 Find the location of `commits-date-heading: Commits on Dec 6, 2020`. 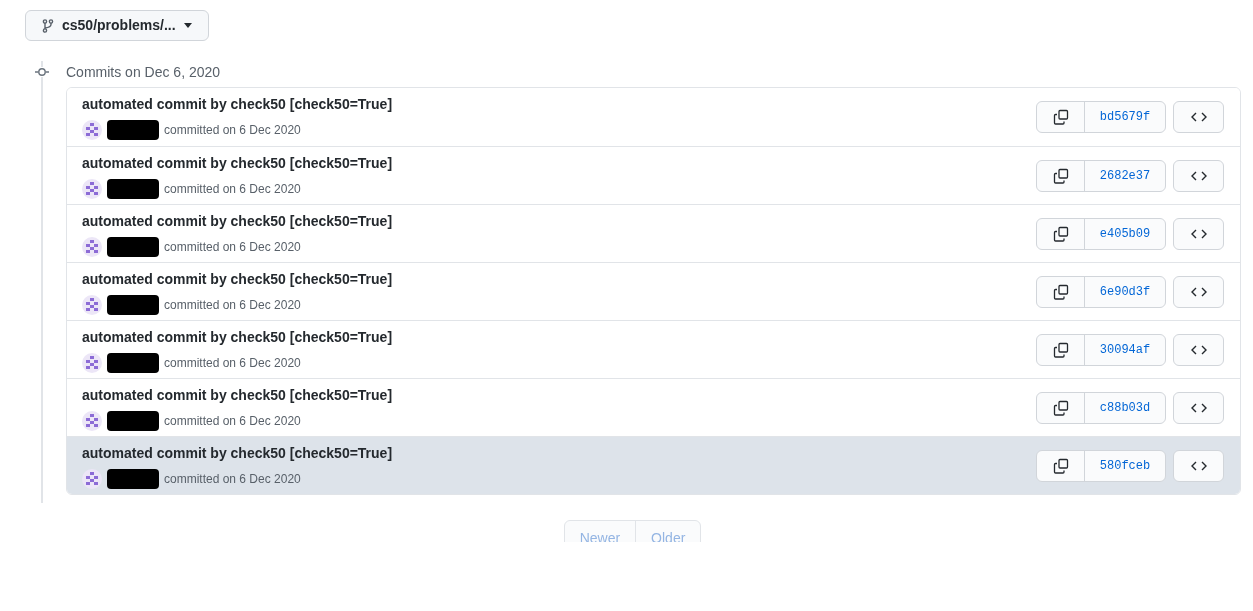

commits-date-heading: Commits on Dec 6, 2020 is located at coordinates (143, 72).